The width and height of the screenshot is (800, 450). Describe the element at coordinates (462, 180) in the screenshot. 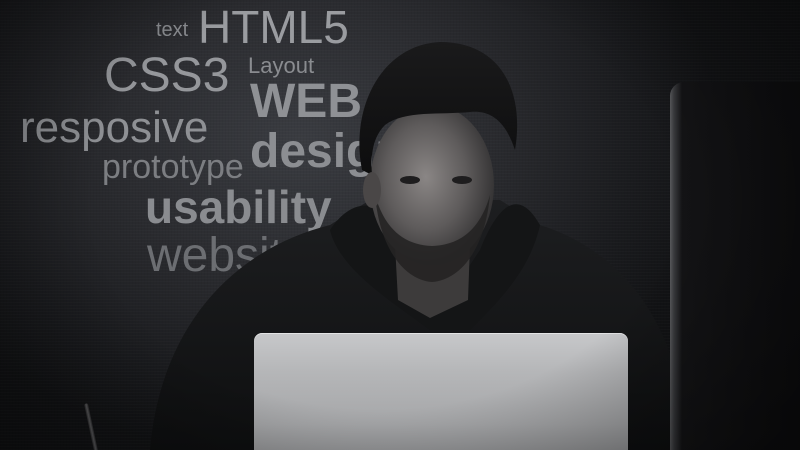

I see `right-eye-shape` at that location.